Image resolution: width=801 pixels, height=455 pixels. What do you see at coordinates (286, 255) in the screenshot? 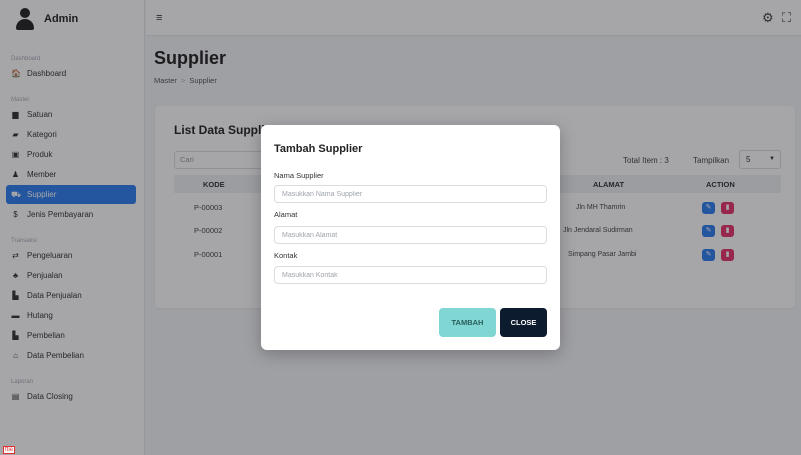
I see `contact-label: Kontak` at bounding box center [286, 255].